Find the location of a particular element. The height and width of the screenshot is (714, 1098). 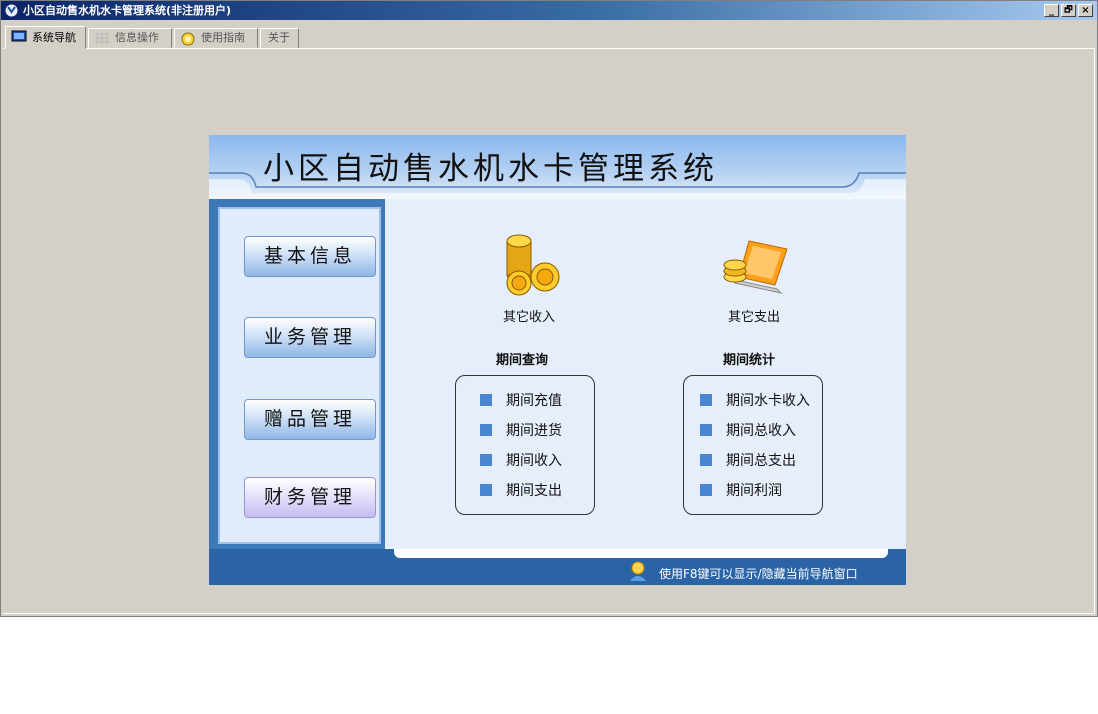

laptop-coins-icon is located at coordinates (755, 267).